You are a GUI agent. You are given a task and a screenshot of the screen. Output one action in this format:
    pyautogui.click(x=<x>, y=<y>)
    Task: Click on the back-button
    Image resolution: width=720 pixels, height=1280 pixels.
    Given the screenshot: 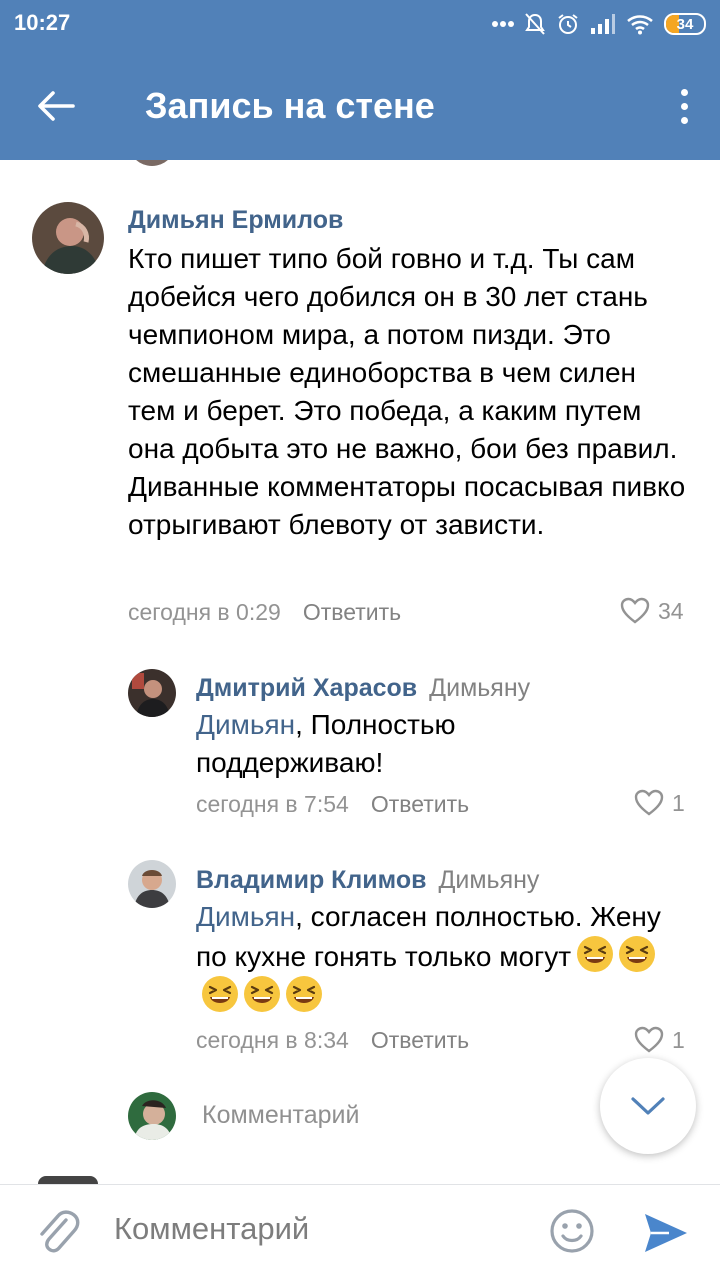 What is the action you would take?
    pyautogui.click(x=56, y=106)
    